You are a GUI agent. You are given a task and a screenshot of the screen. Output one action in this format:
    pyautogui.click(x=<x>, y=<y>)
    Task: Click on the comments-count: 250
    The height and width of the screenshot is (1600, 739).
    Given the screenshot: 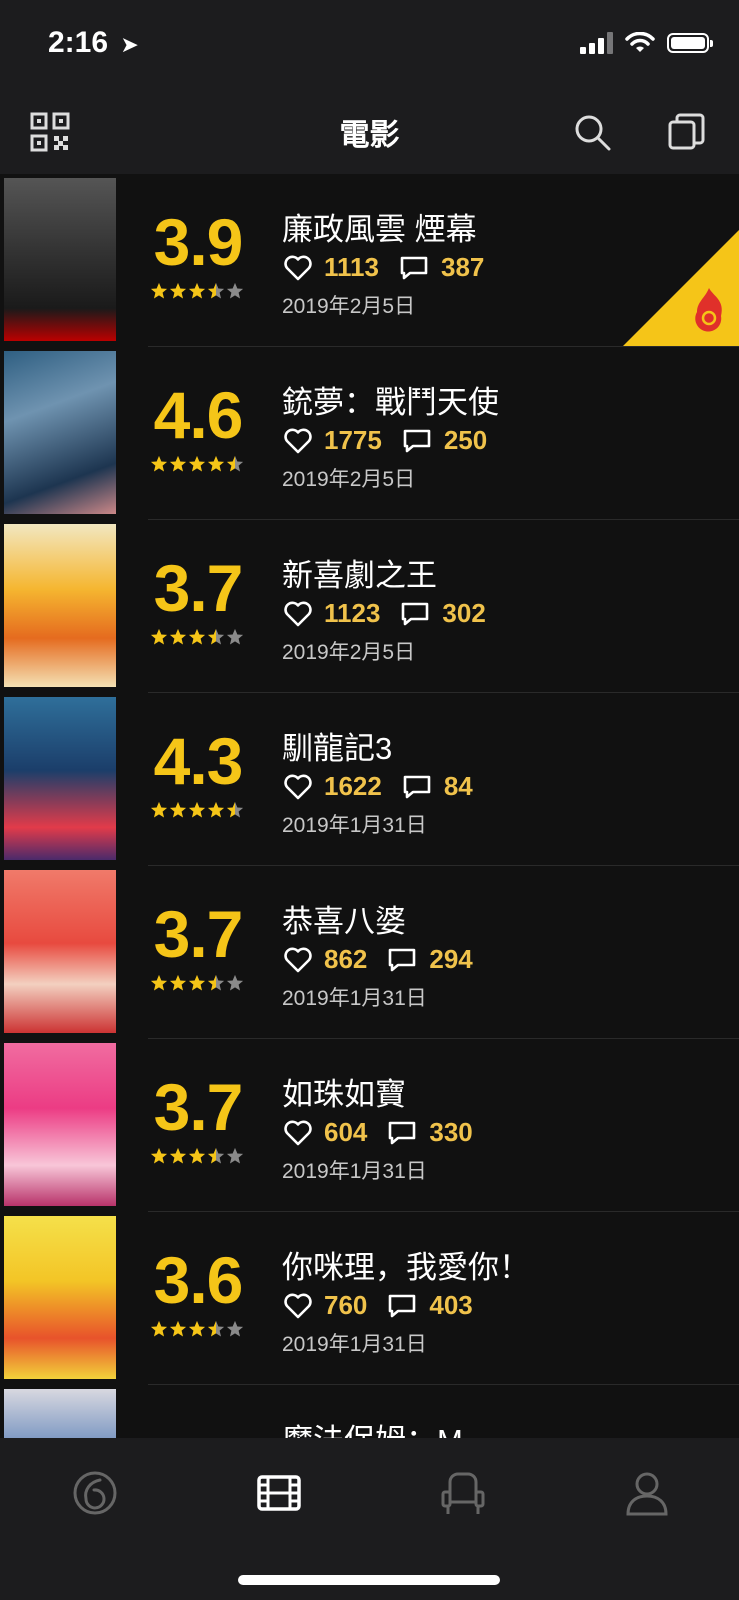 What is the action you would take?
    pyautogui.click(x=465, y=440)
    